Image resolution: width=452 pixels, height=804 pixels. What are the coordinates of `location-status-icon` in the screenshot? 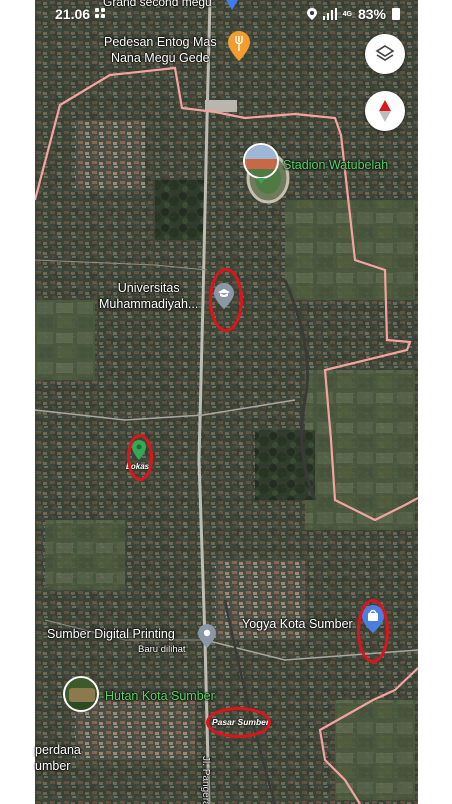 It's located at (311, 14).